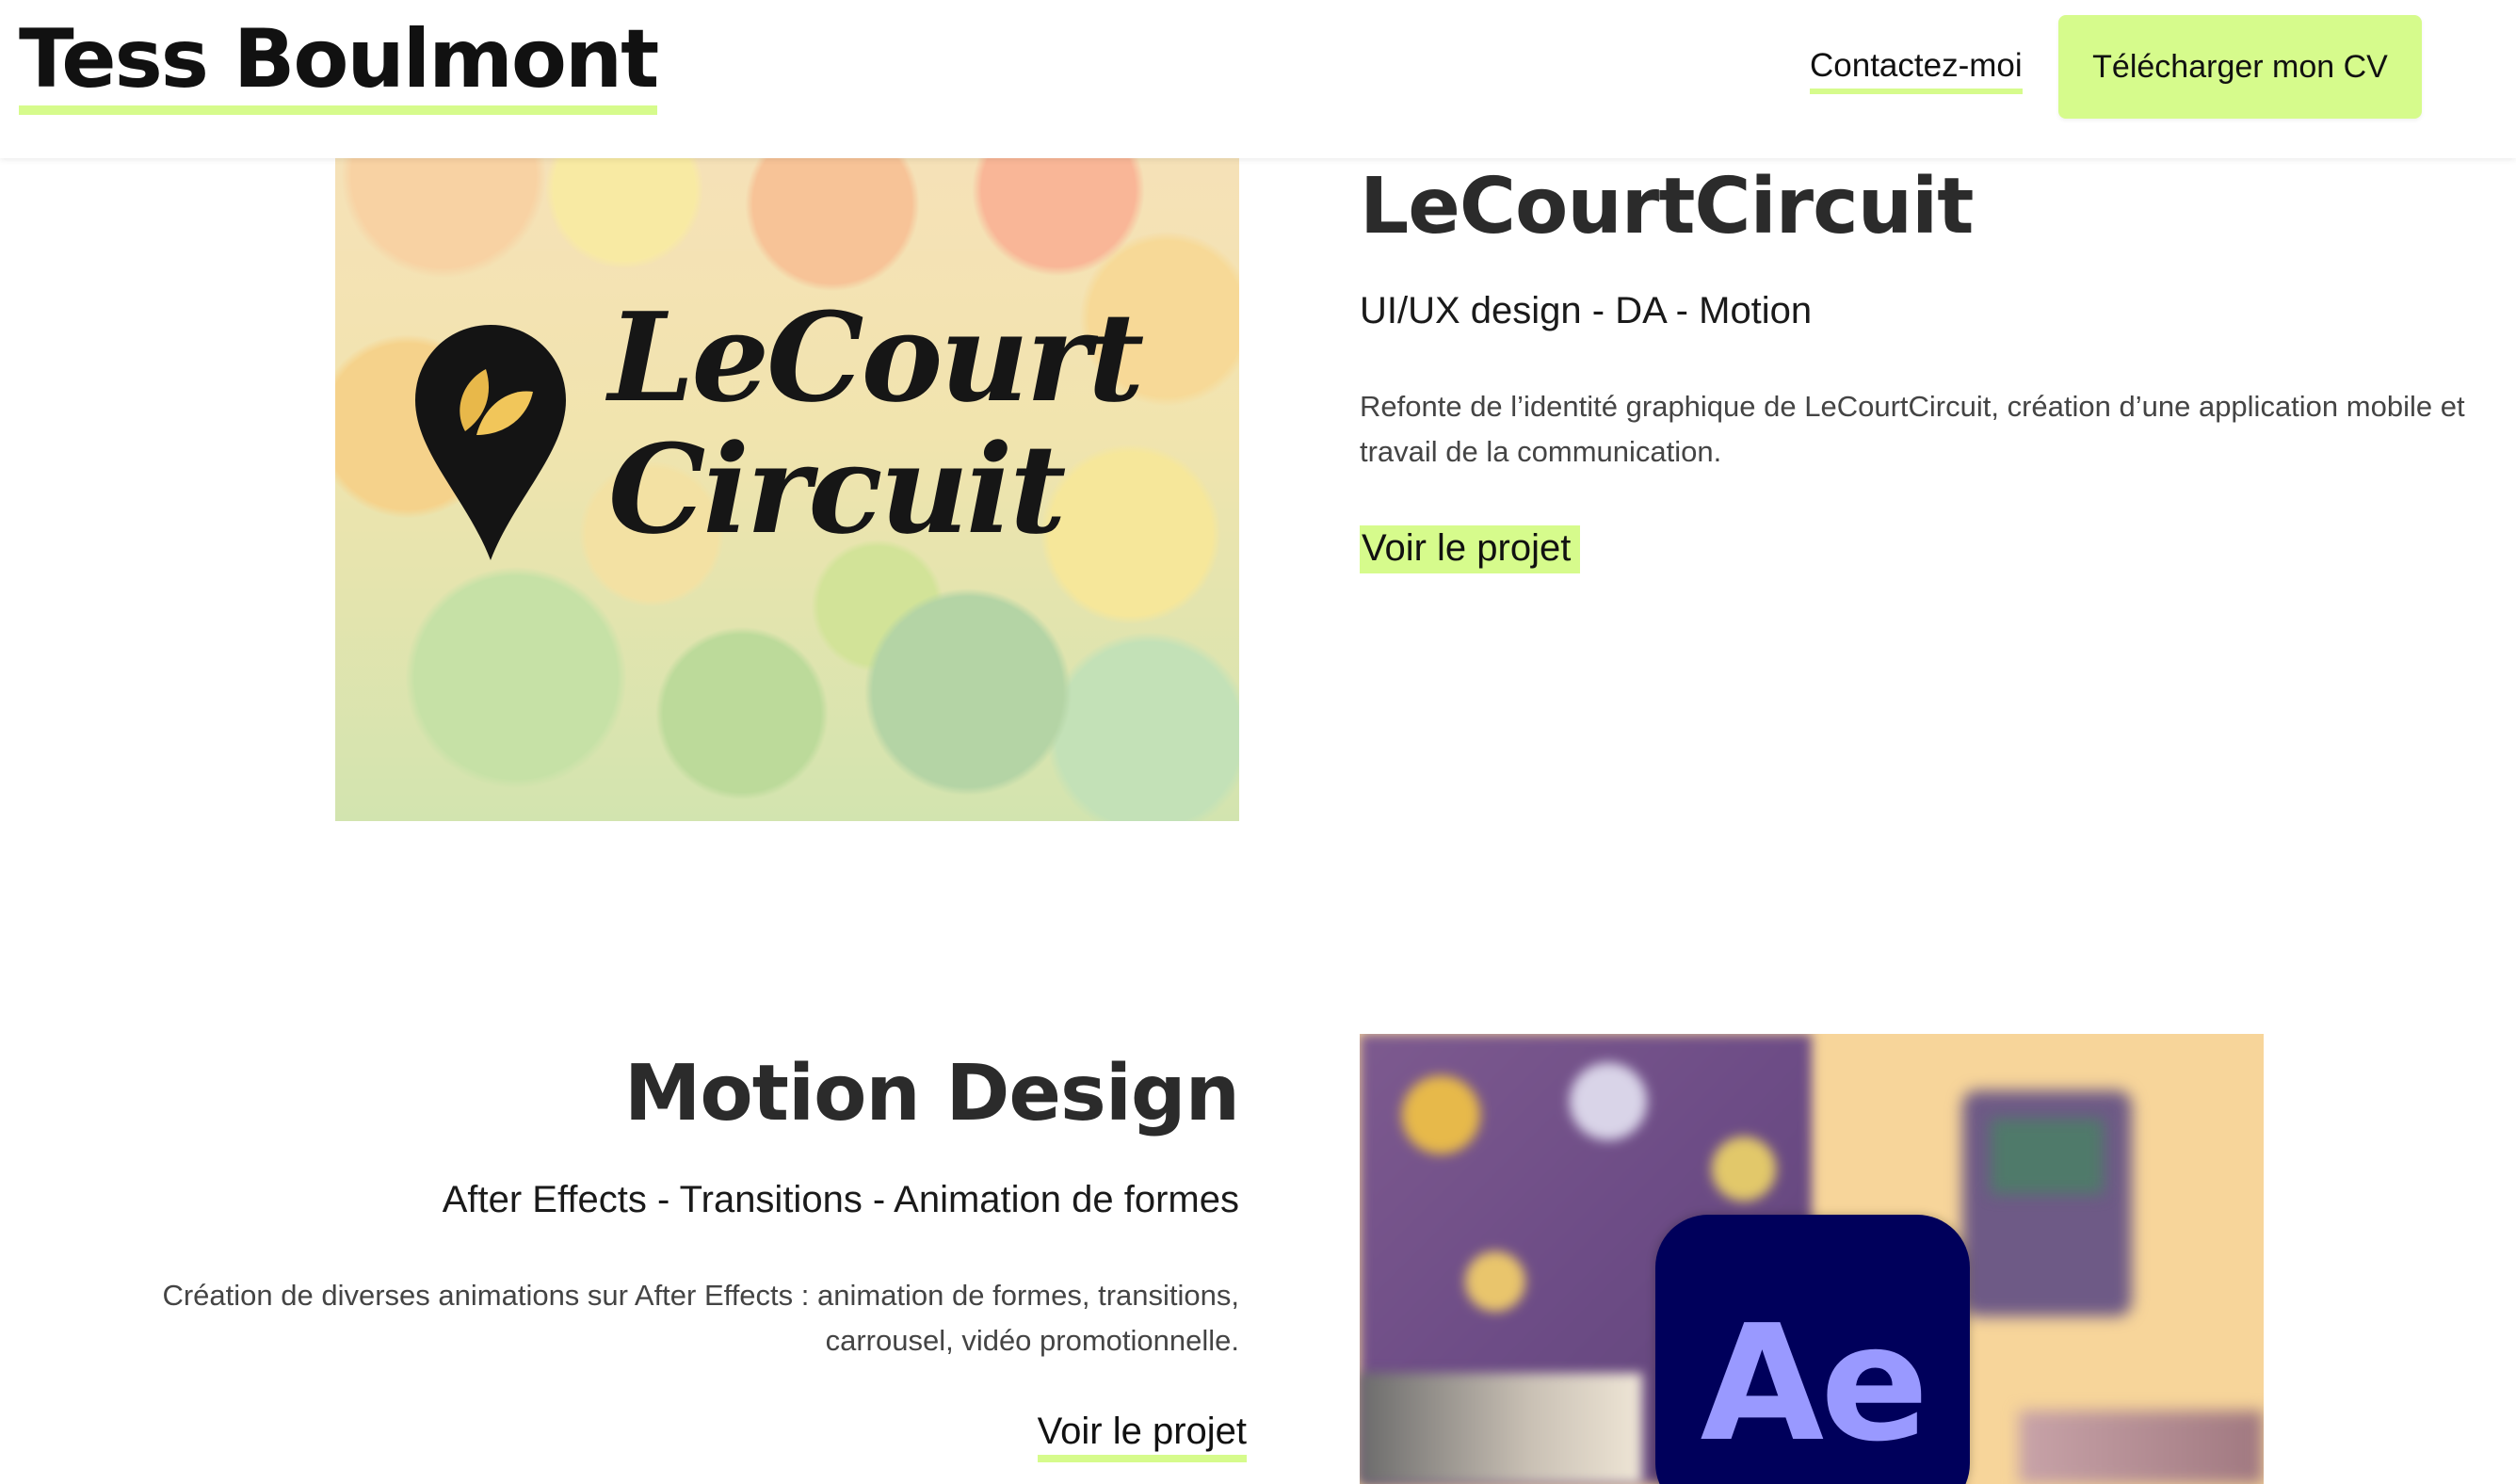 This screenshot has height=1484, width=2516. I want to click on site-logo: Tess Boulmont, so click(339, 67).